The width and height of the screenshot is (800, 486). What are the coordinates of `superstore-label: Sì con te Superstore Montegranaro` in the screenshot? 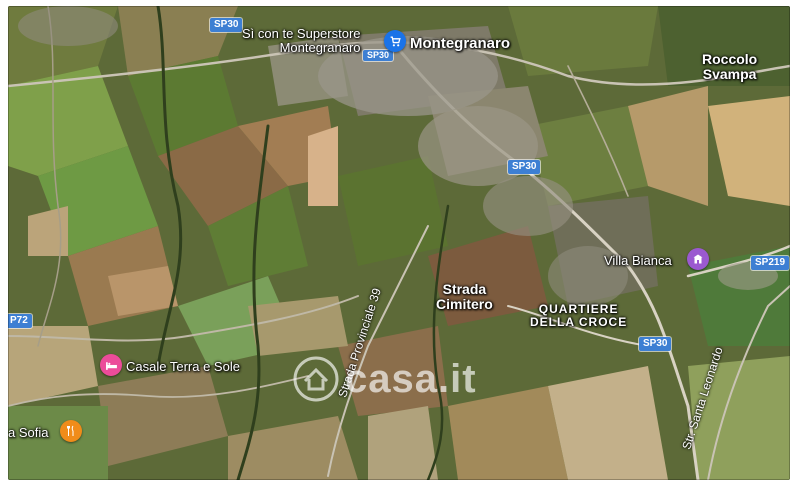 It's located at (301, 41).